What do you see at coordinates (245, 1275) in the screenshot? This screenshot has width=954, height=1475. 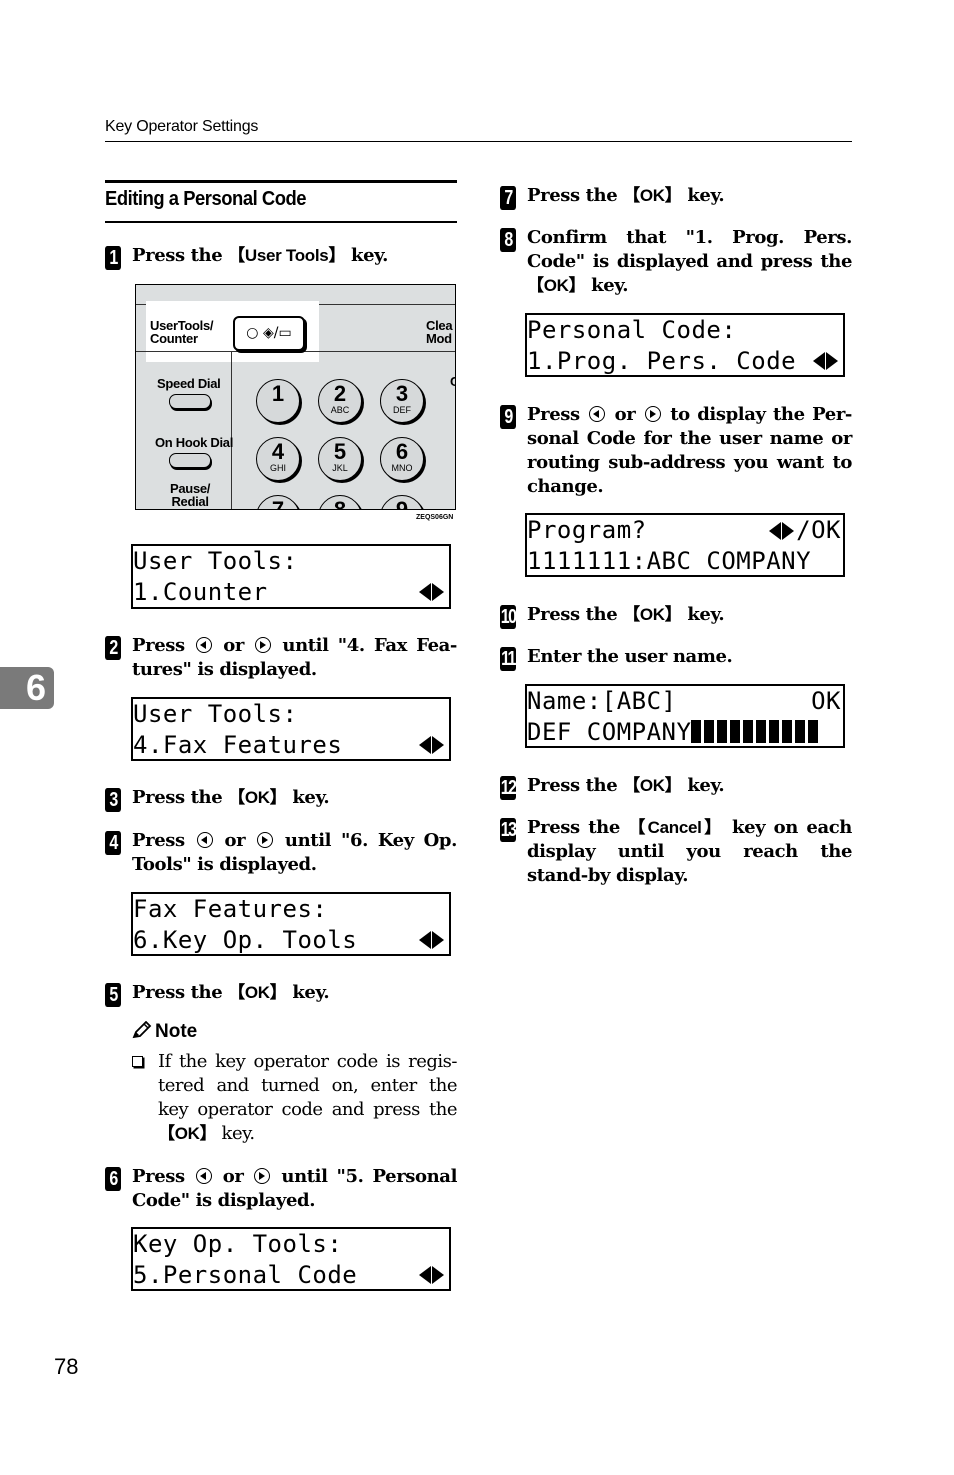 I see `lcd-text: 5.Personal Code` at bounding box center [245, 1275].